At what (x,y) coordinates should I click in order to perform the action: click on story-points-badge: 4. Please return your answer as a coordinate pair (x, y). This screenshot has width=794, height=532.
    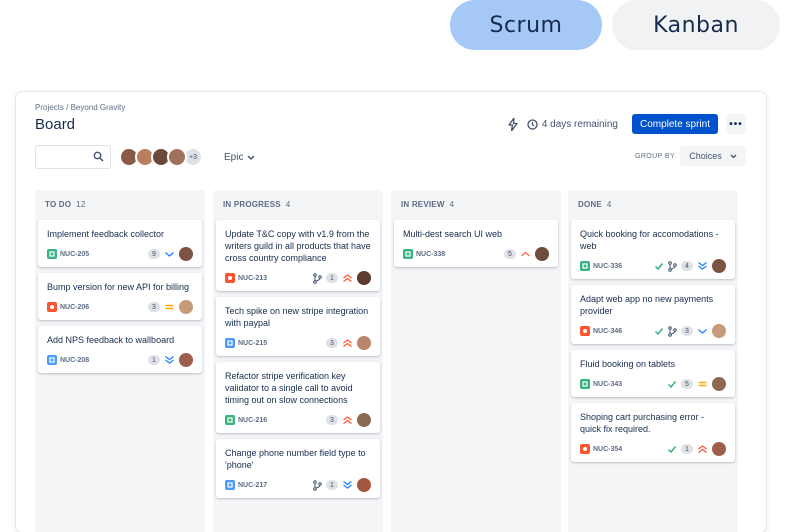
    Looking at the image, I should click on (687, 266).